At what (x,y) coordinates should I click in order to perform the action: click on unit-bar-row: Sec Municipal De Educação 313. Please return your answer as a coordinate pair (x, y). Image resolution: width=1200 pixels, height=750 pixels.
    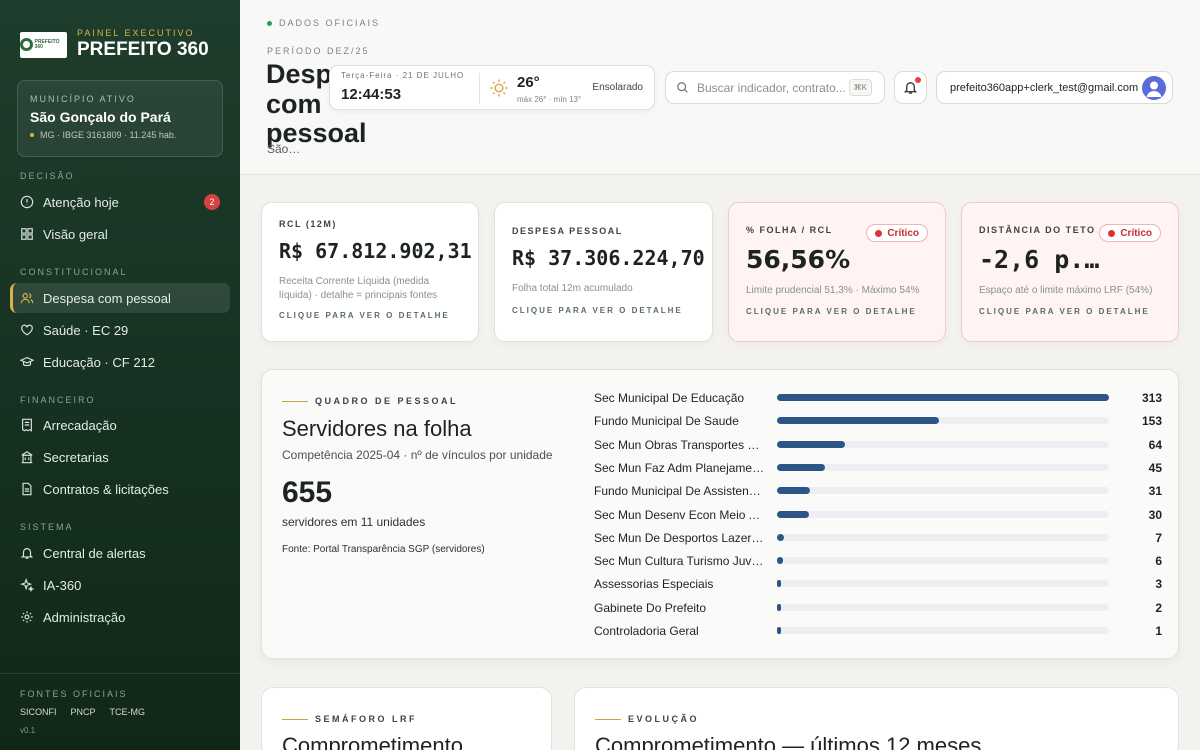
    Looking at the image, I should click on (878, 399).